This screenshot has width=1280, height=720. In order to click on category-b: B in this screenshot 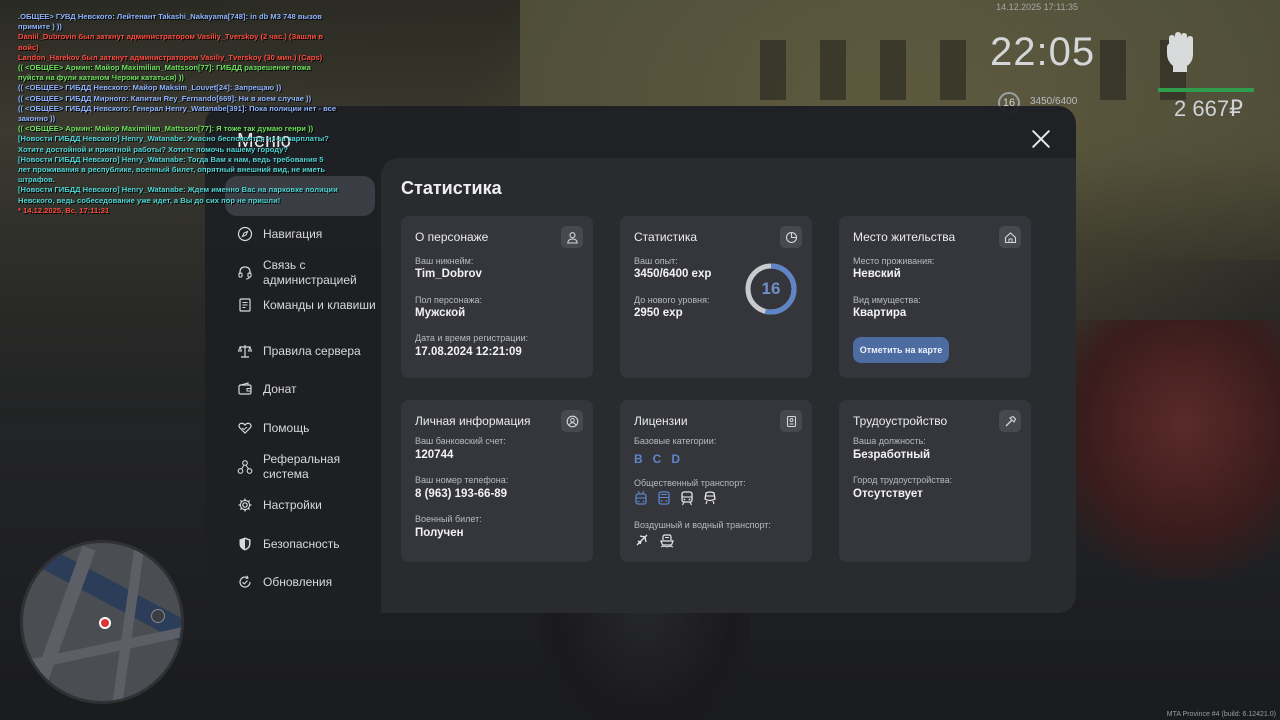, I will do `click(638, 459)`.